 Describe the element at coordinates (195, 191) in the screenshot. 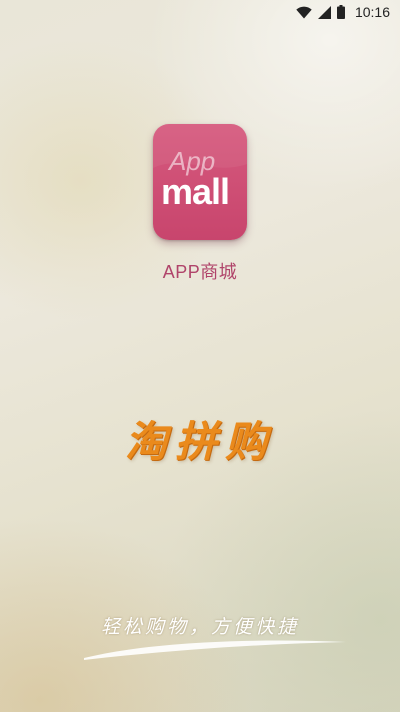

I see `logo-text-mall: mall` at that location.